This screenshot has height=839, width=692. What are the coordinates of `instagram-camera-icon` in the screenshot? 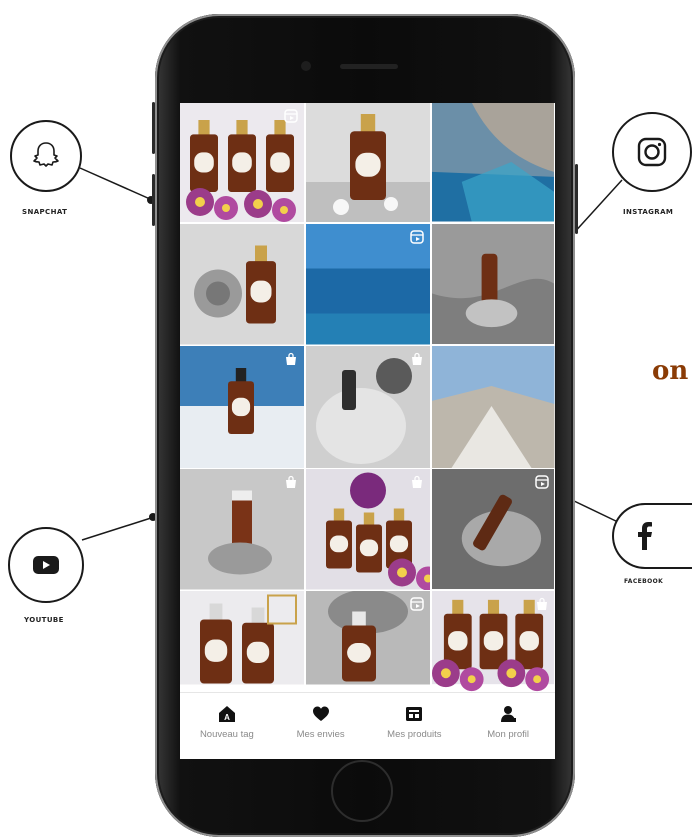 It's located at (652, 152).